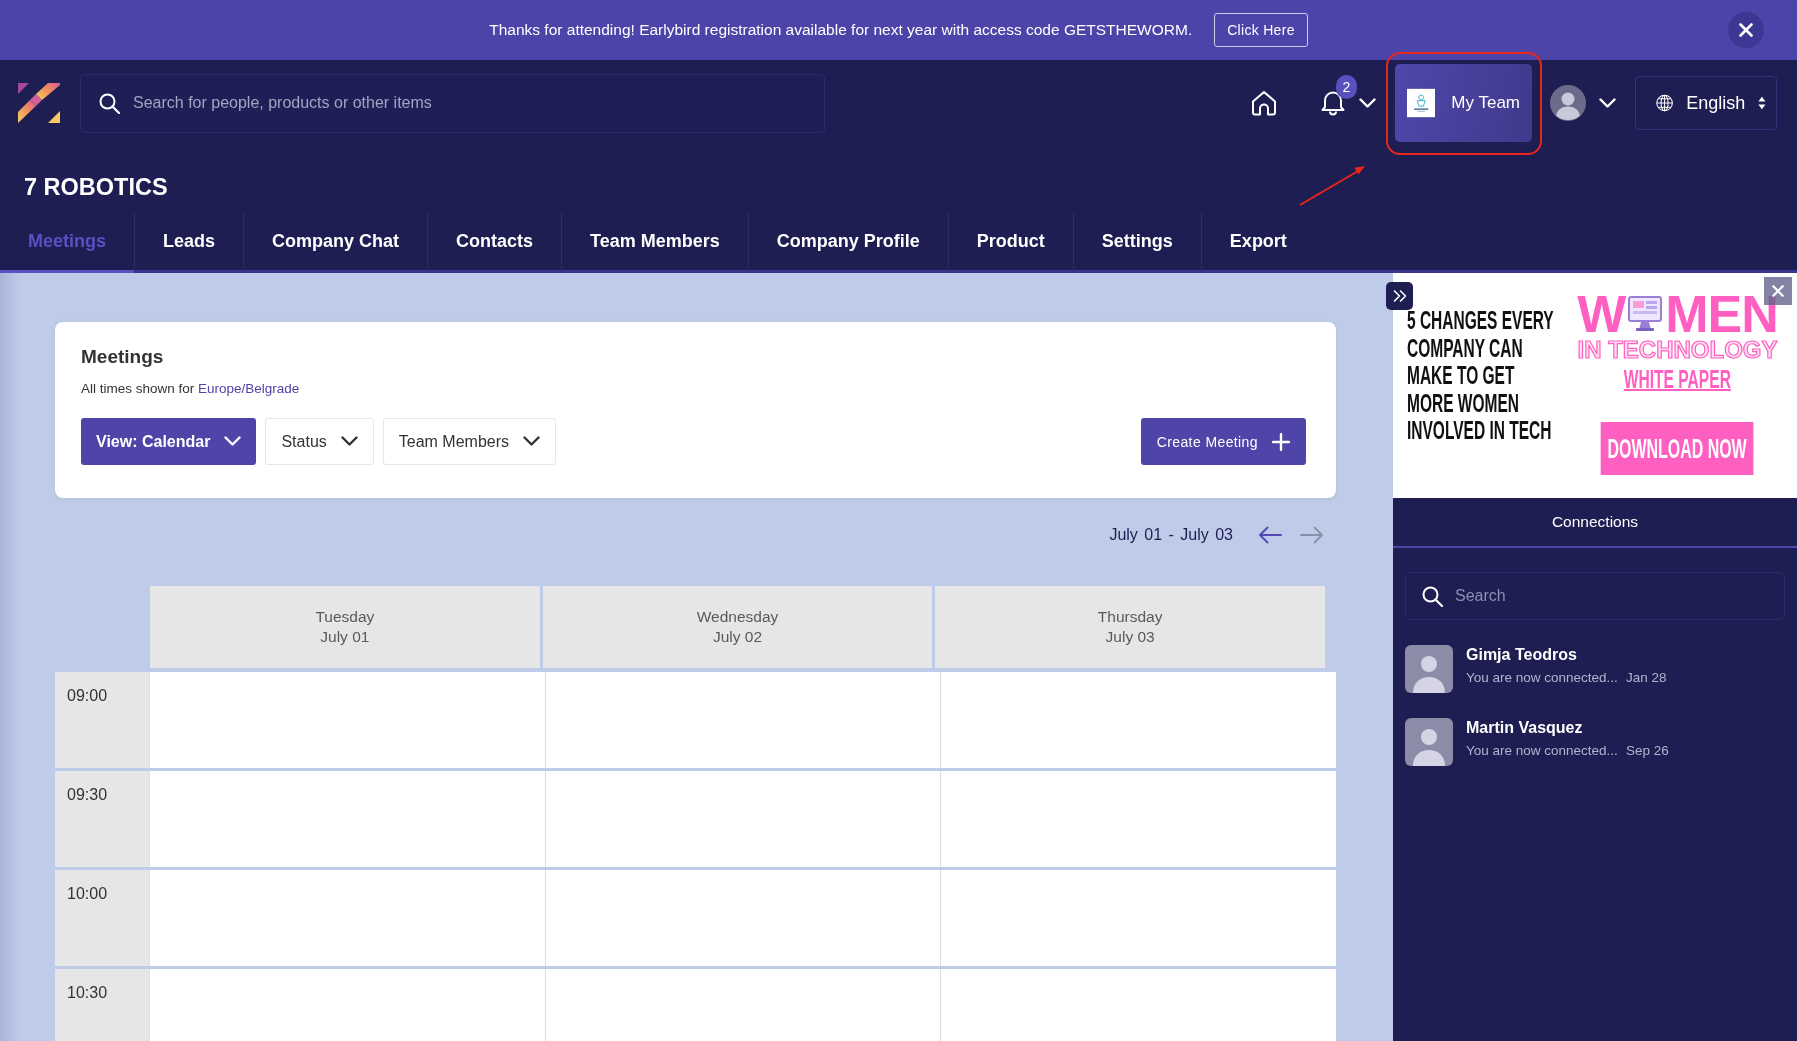 The image size is (1797, 1041). Describe the element at coordinates (1346, 87) in the screenshot. I see `notification-badge: 2` at that location.